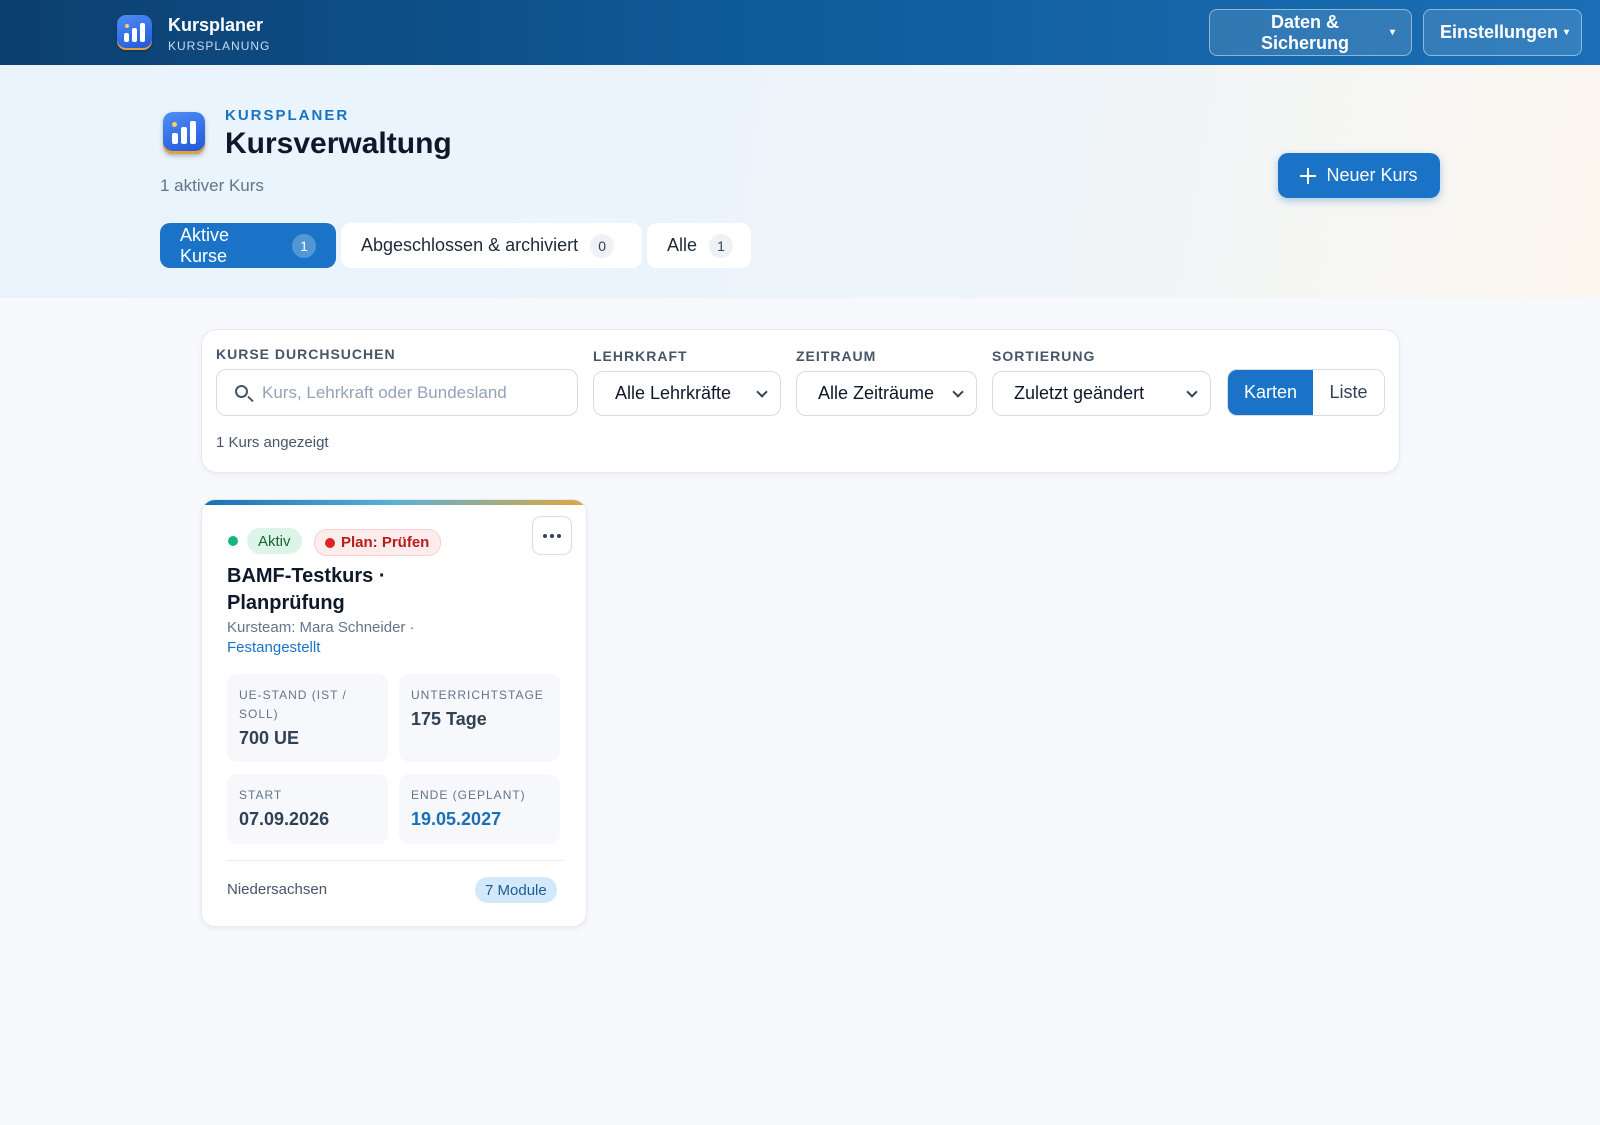 This screenshot has width=1600, height=1125. Describe the element at coordinates (284, 819) in the screenshot. I see `stat-value: 07.09.2026` at that location.